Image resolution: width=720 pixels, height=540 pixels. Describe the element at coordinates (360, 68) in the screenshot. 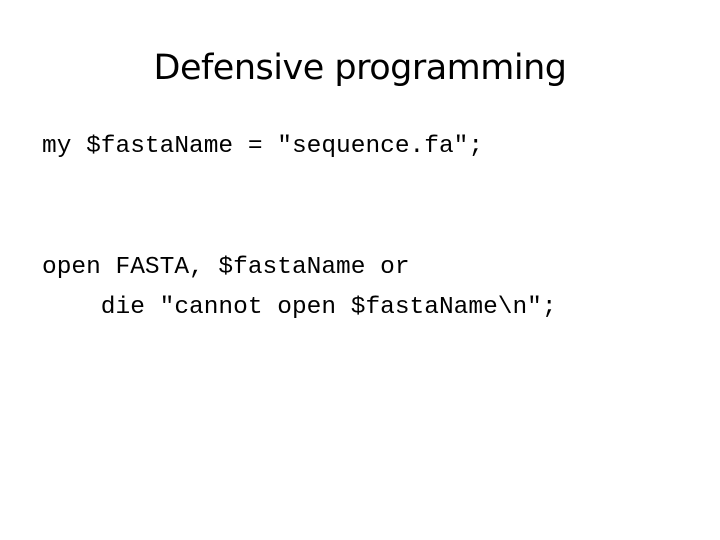

I see `slide-title: Defensive programming` at that location.